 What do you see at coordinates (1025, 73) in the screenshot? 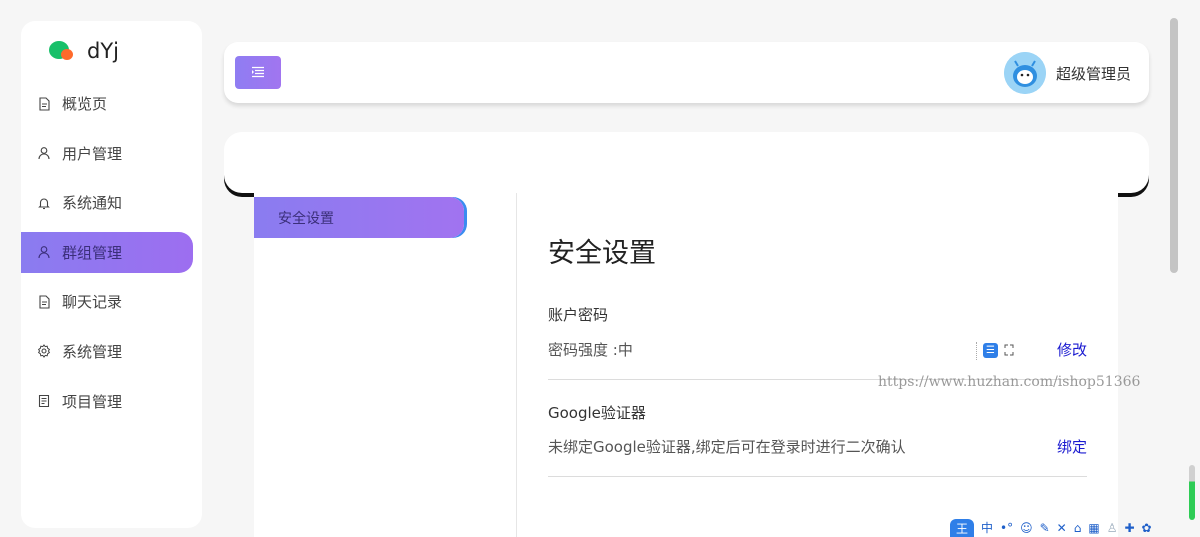
I see `avatar` at bounding box center [1025, 73].